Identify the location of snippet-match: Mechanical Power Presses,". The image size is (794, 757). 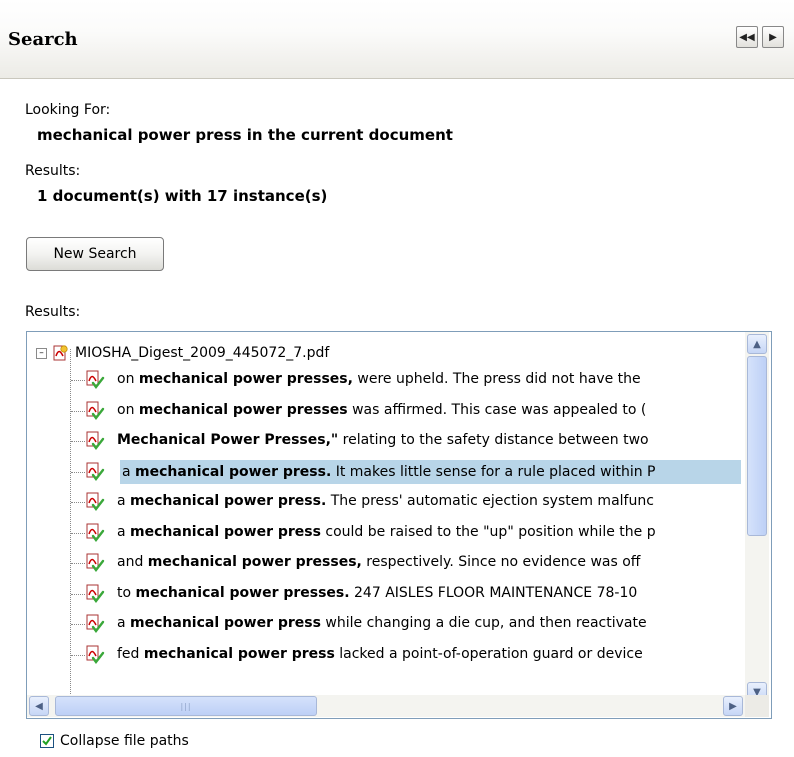
(228, 440).